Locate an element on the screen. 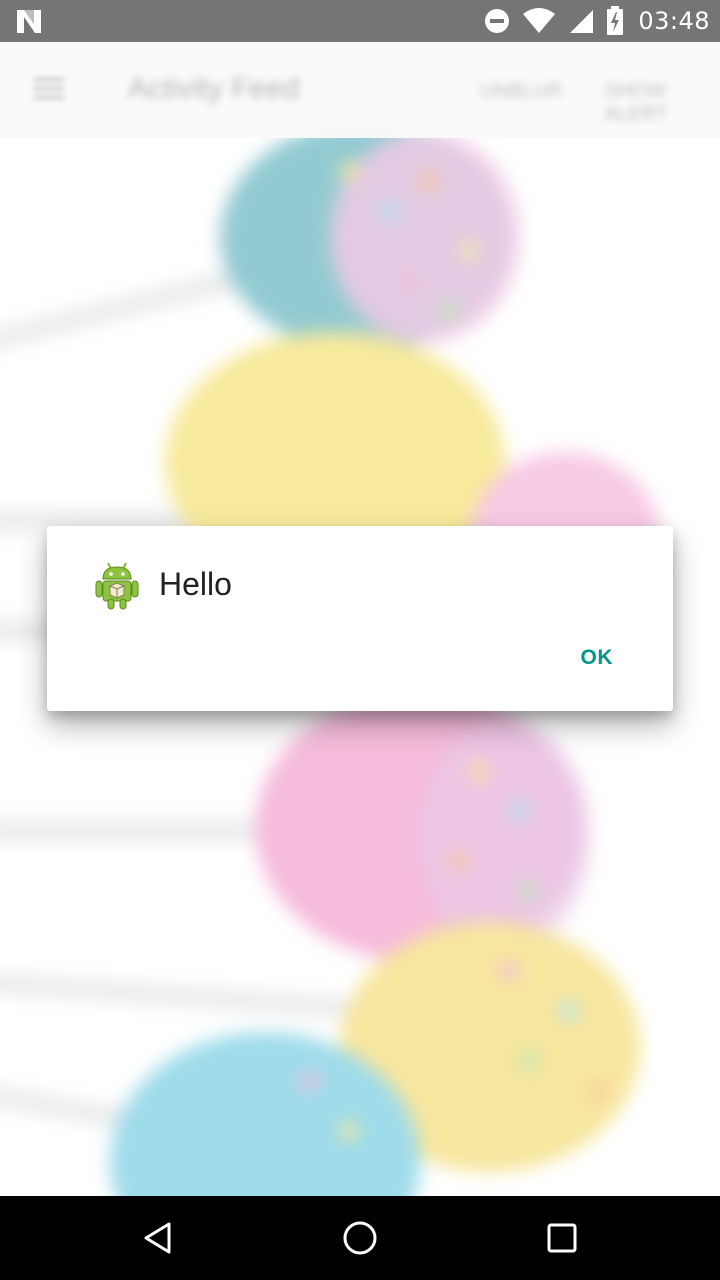 The height and width of the screenshot is (1280, 720). back-icon is located at coordinates (157, 1238).